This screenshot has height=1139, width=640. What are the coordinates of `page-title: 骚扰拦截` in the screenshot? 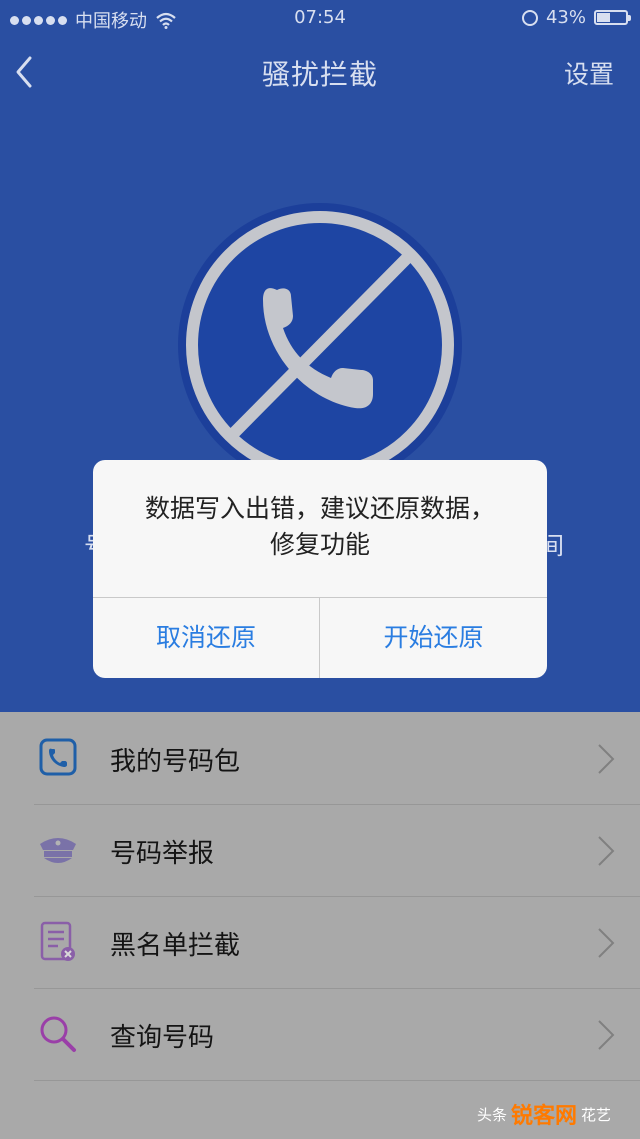 It's located at (319, 74).